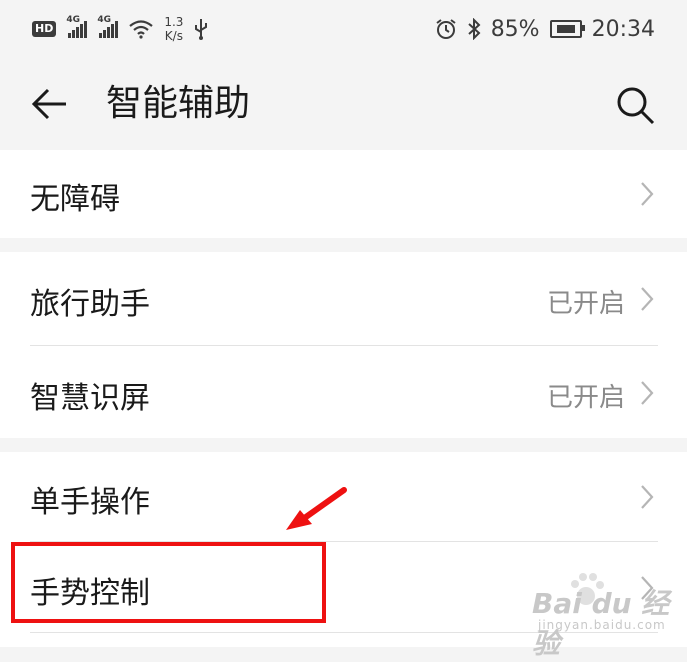  I want to click on baidu-watermark: Bai du 经验 jingyan.baidu.com, so click(600, 615).